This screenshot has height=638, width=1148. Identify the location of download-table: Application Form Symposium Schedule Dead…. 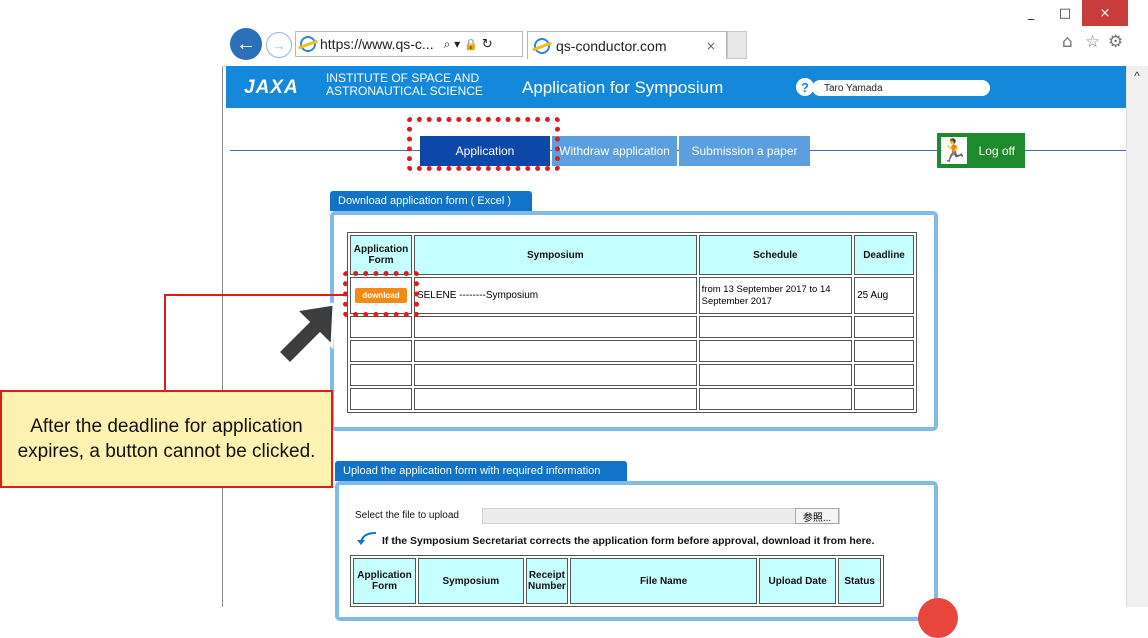
(632, 322).